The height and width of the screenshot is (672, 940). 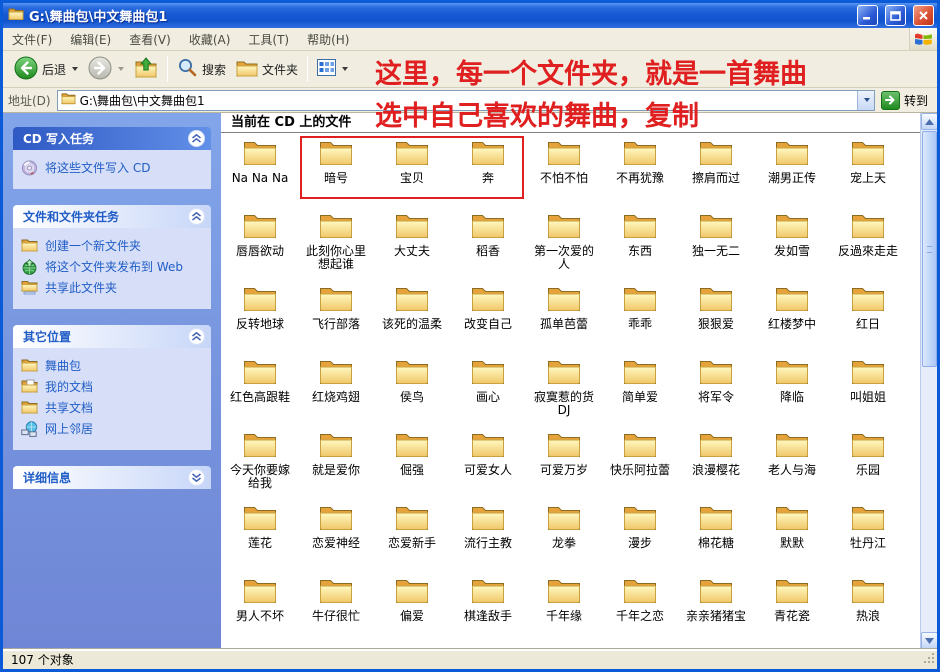 What do you see at coordinates (792, 463) in the screenshot?
I see `folder-item: 老人与海` at bounding box center [792, 463].